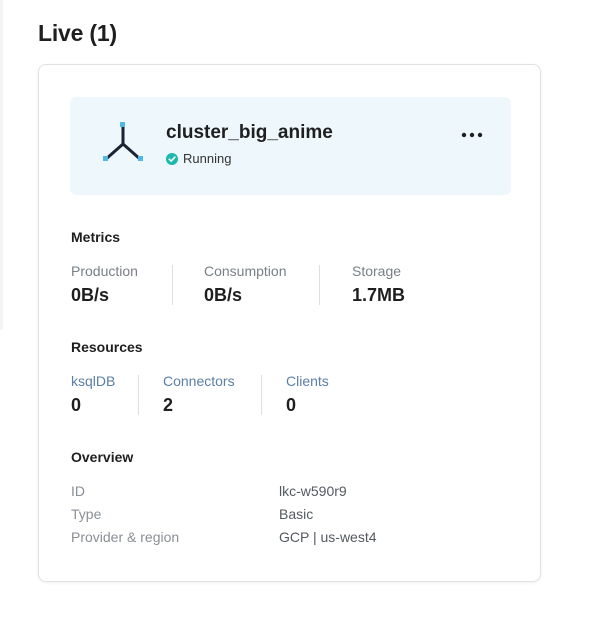 The width and height of the screenshot is (615, 629). Describe the element at coordinates (207, 158) in the screenshot. I see `status-label: Running` at that location.